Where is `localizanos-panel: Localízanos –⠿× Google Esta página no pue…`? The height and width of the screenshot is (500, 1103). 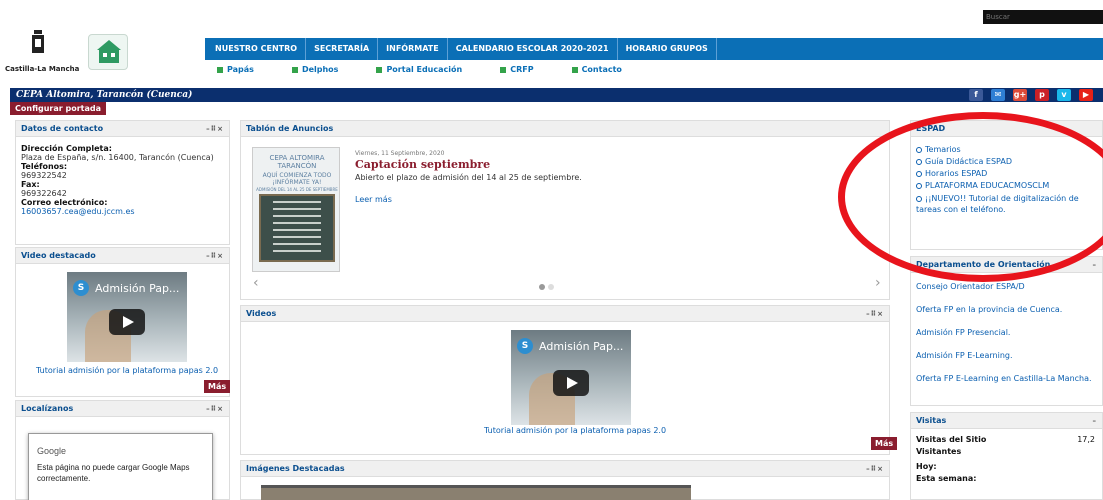 localizanos-panel: Localízanos –⠿× Google Esta página no pue… is located at coordinates (122, 450).